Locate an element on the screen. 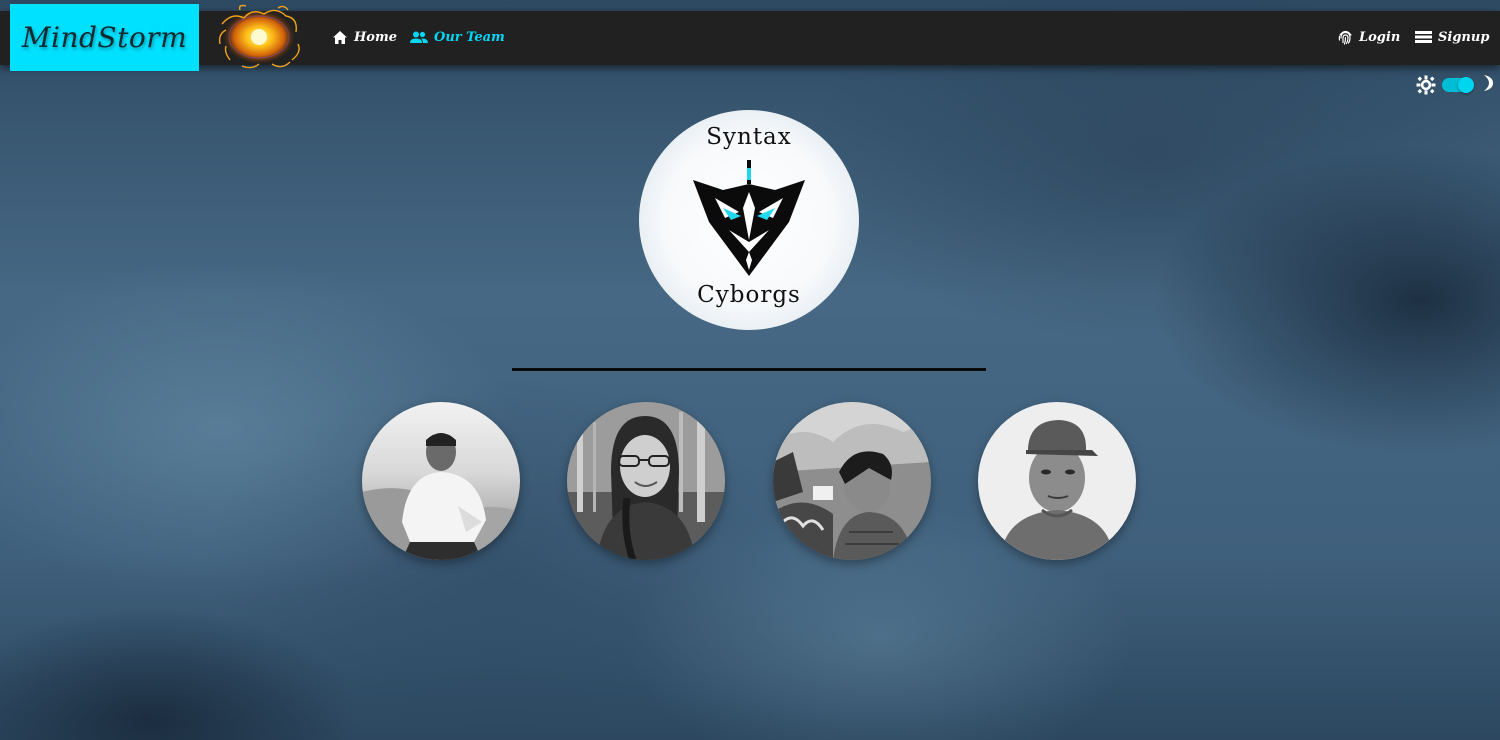  brand-name: MindStorm is located at coordinates (104, 37).